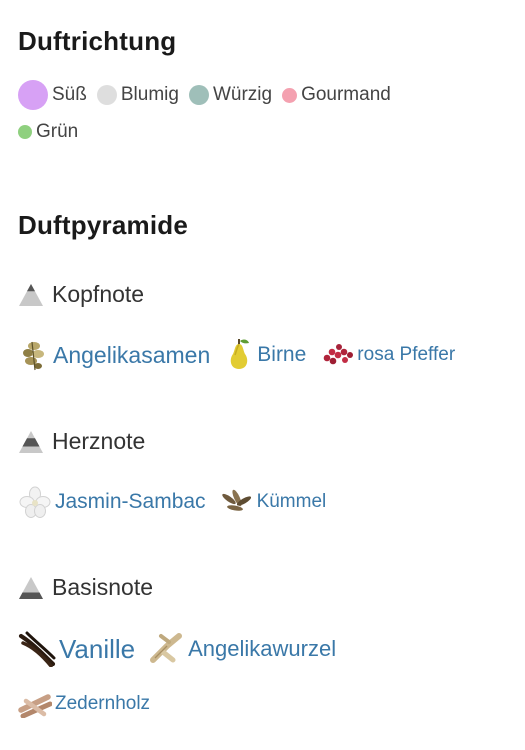 The image size is (525, 750). Describe the element at coordinates (99, 441) in the screenshot. I see `tier-label: Herznote` at that location.